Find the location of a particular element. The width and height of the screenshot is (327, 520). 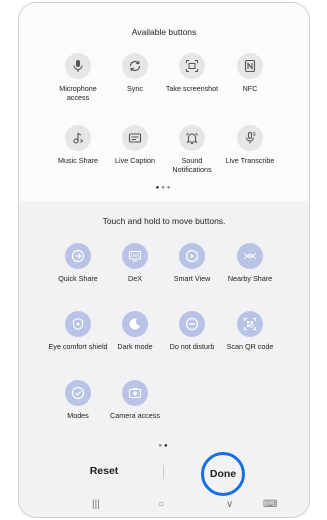

active-item-label: Eye comfort shield is located at coordinates (78, 346).